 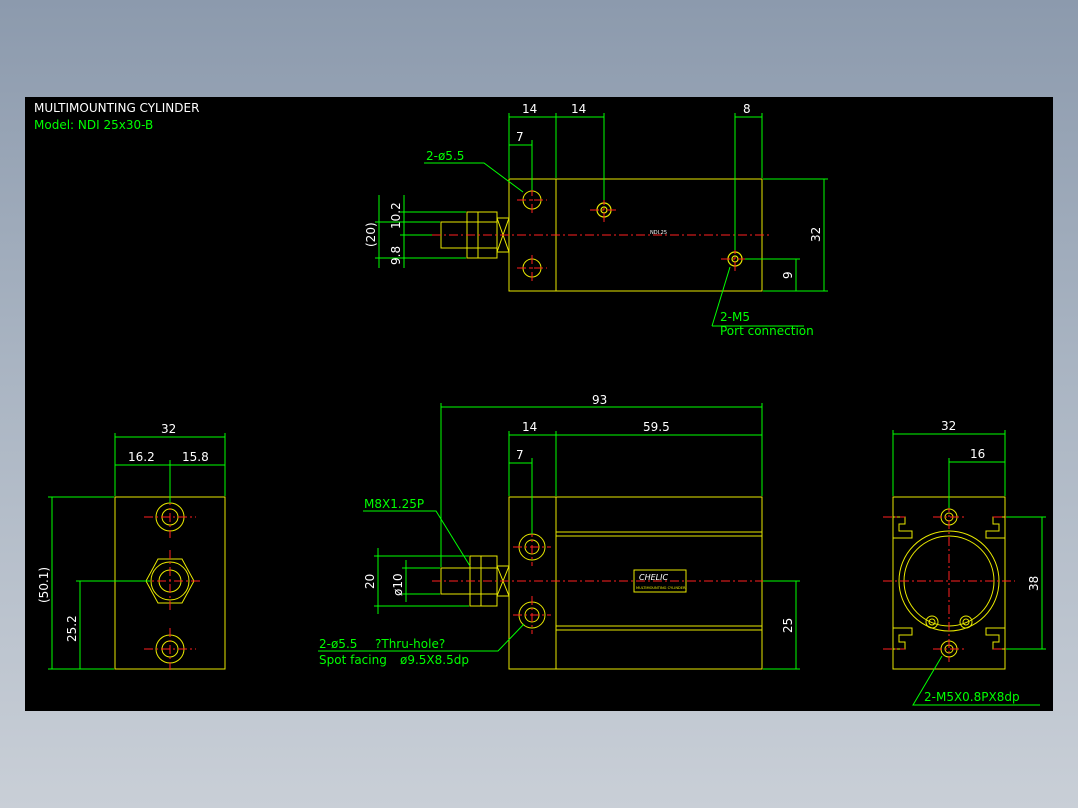 What do you see at coordinates (520, 455) in the screenshot?
I see `dim-front-7: 7` at bounding box center [520, 455].